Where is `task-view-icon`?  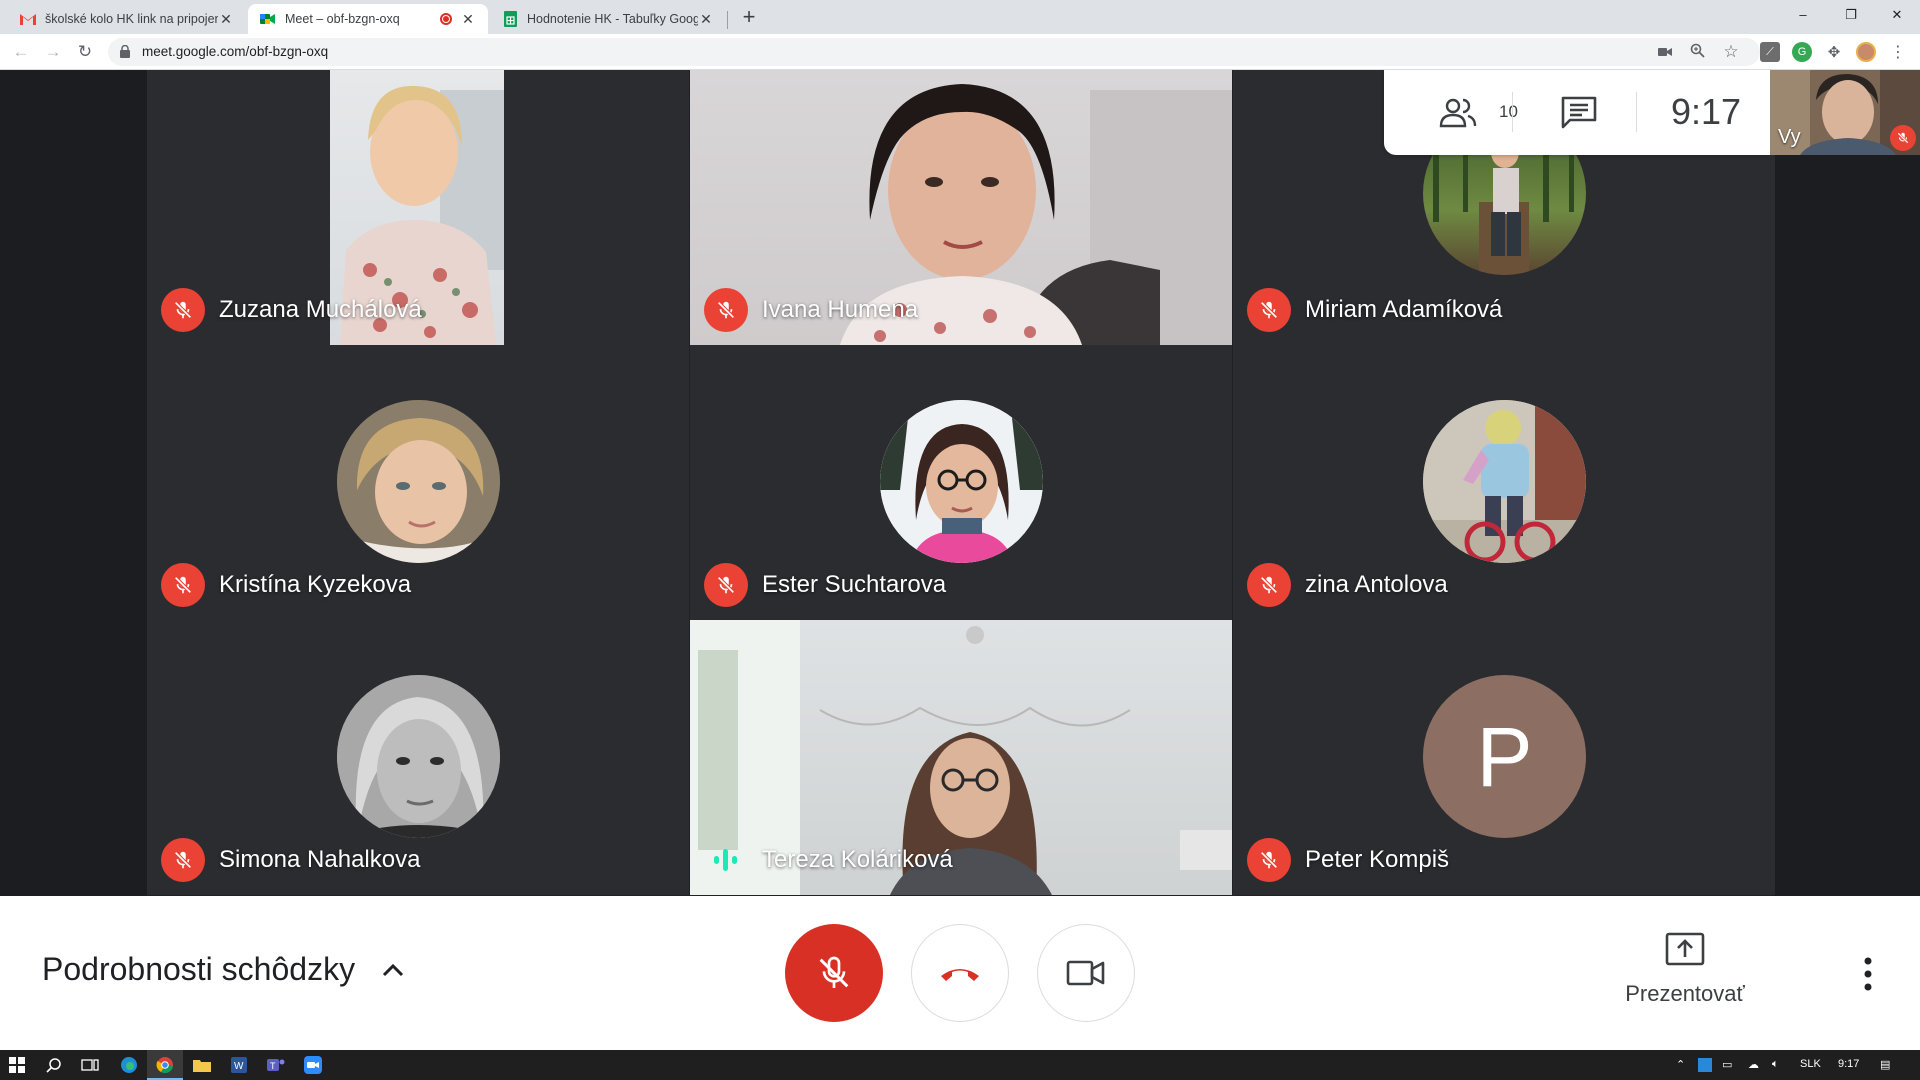 task-view-icon is located at coordinates (90, 1065).